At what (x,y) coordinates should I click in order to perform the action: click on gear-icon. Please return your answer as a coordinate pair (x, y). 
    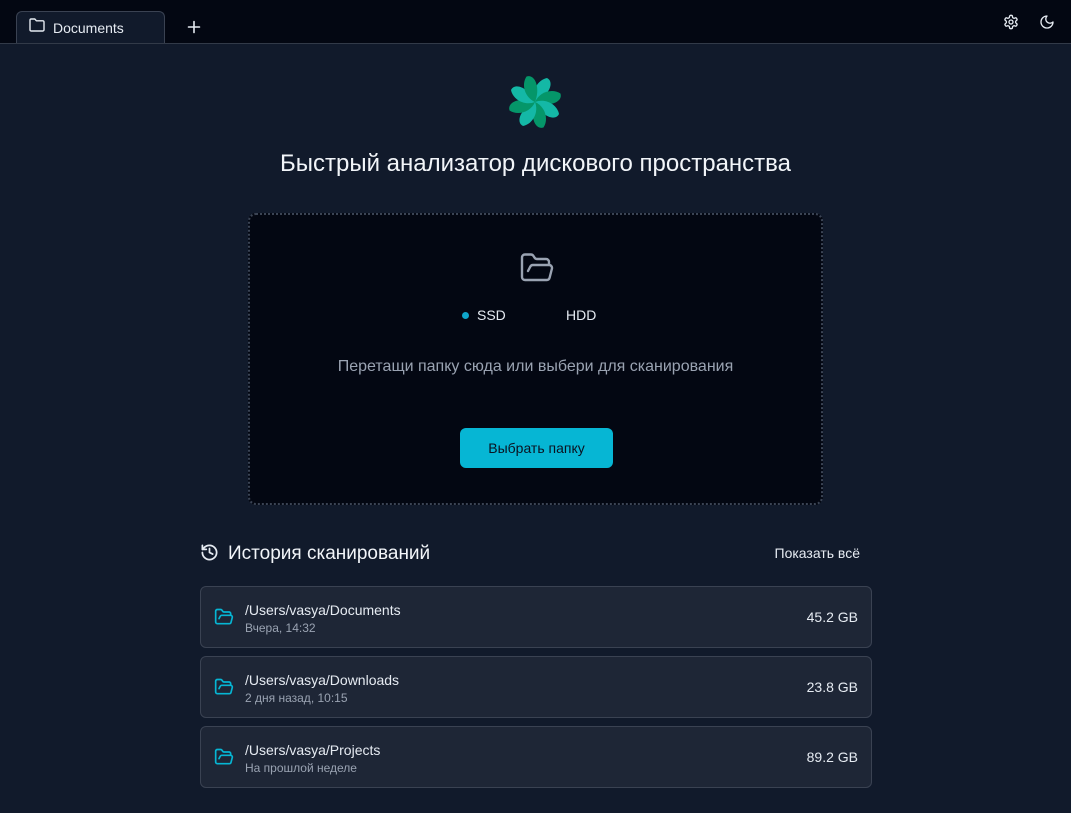
    Looking at the image, I should click on (1011, 22).